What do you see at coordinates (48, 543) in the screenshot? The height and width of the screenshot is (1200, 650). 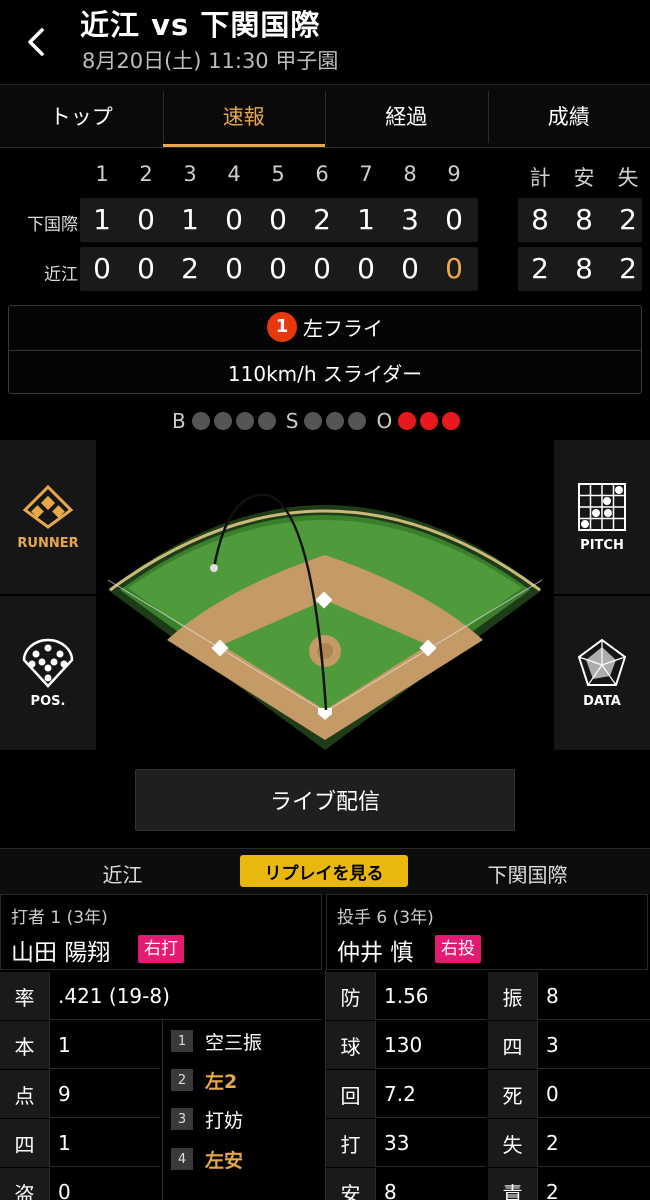 I see `runner-label: RUNNER` at bounding box center [48, 543].